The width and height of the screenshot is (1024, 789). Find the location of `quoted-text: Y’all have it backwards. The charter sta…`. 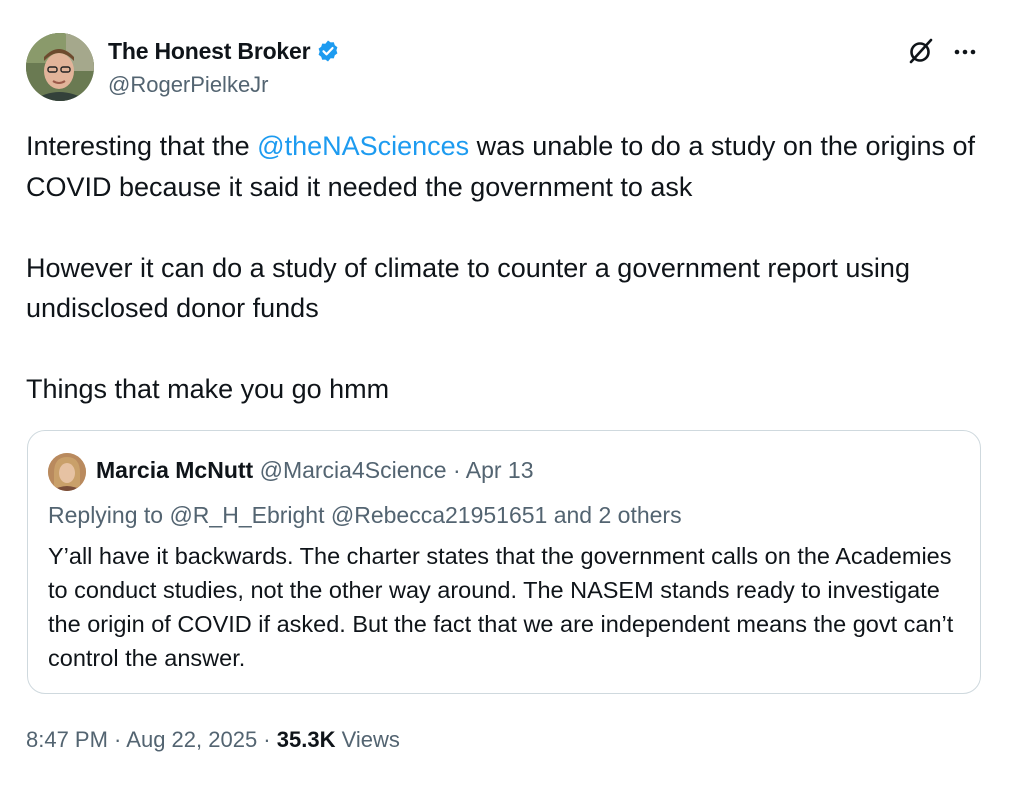

quoted-text: Y’all have it backwards. The charter sta… is located at coordinates (501, 607).